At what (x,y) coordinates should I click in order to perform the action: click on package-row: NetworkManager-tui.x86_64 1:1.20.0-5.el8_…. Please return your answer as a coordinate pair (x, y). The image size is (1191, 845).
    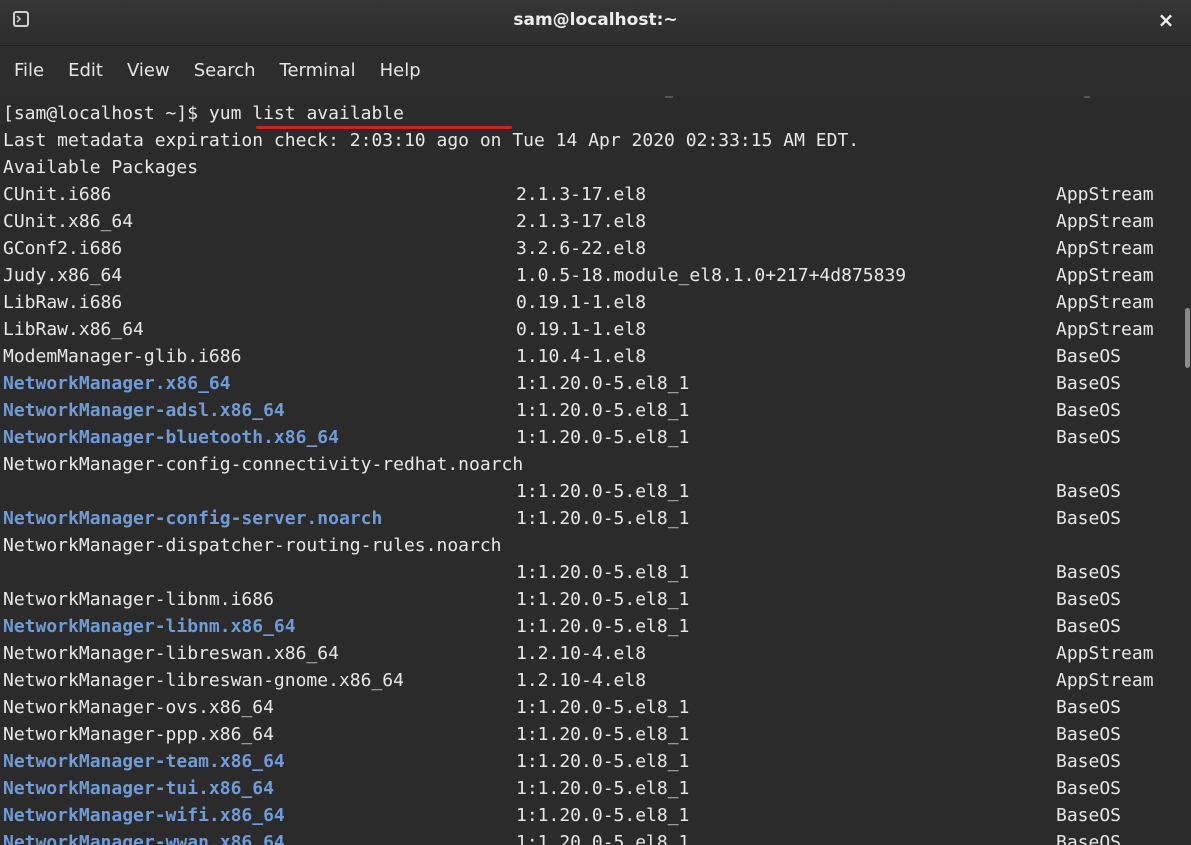
    Looking at the image, I should click on (593, 788).